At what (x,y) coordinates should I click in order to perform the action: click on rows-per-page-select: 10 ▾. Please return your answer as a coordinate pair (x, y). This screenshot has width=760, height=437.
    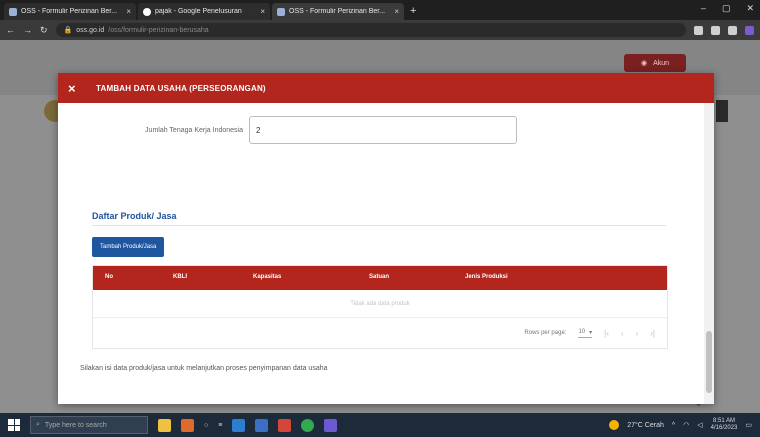
    Looking at the image, I should click on (585, 333).